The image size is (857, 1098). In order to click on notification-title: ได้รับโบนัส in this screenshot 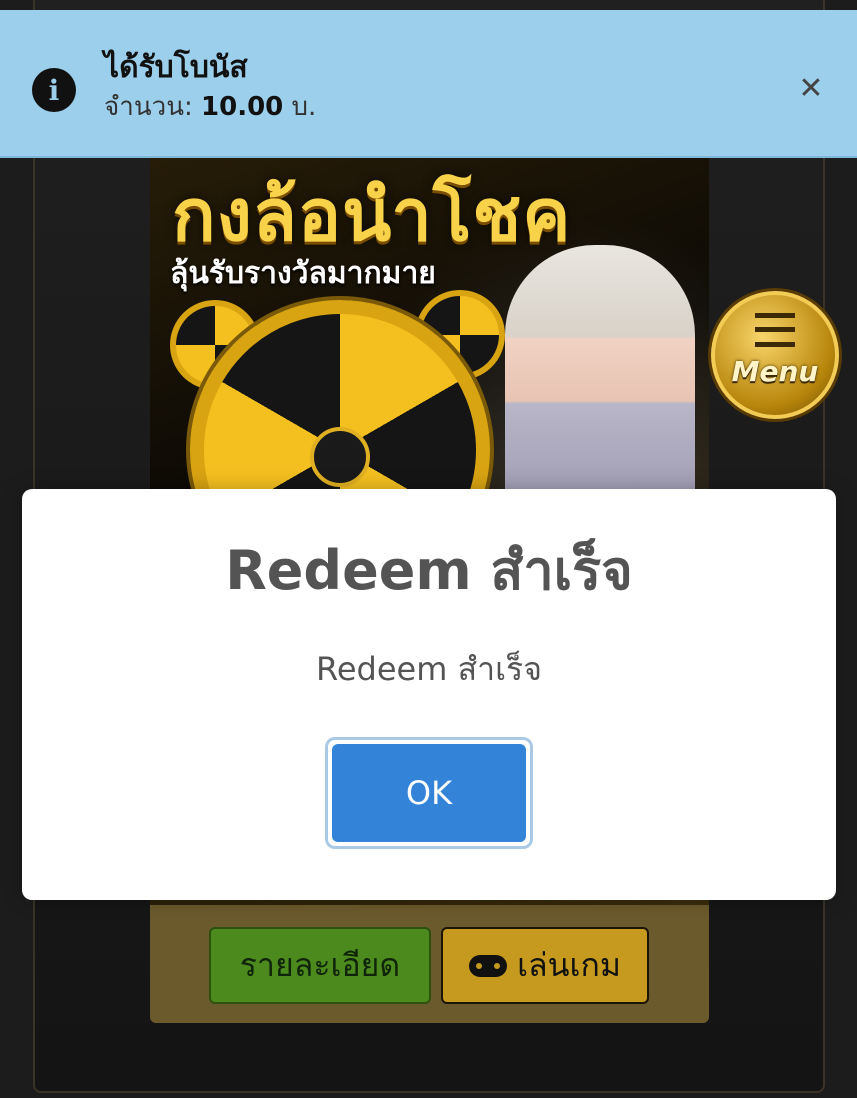, I will do `click(176, 67)`.